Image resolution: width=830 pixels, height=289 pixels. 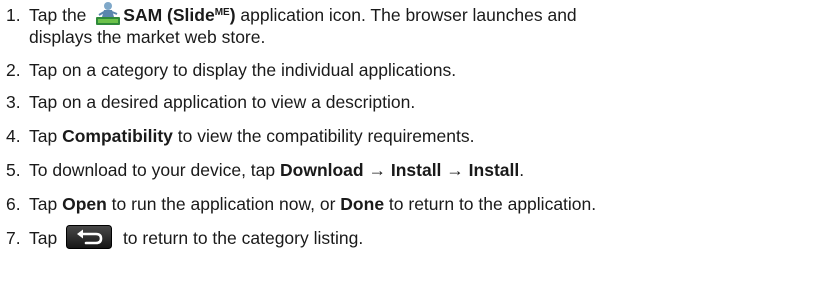 I want to click on step-number: 3., so click(x=13, y=102).